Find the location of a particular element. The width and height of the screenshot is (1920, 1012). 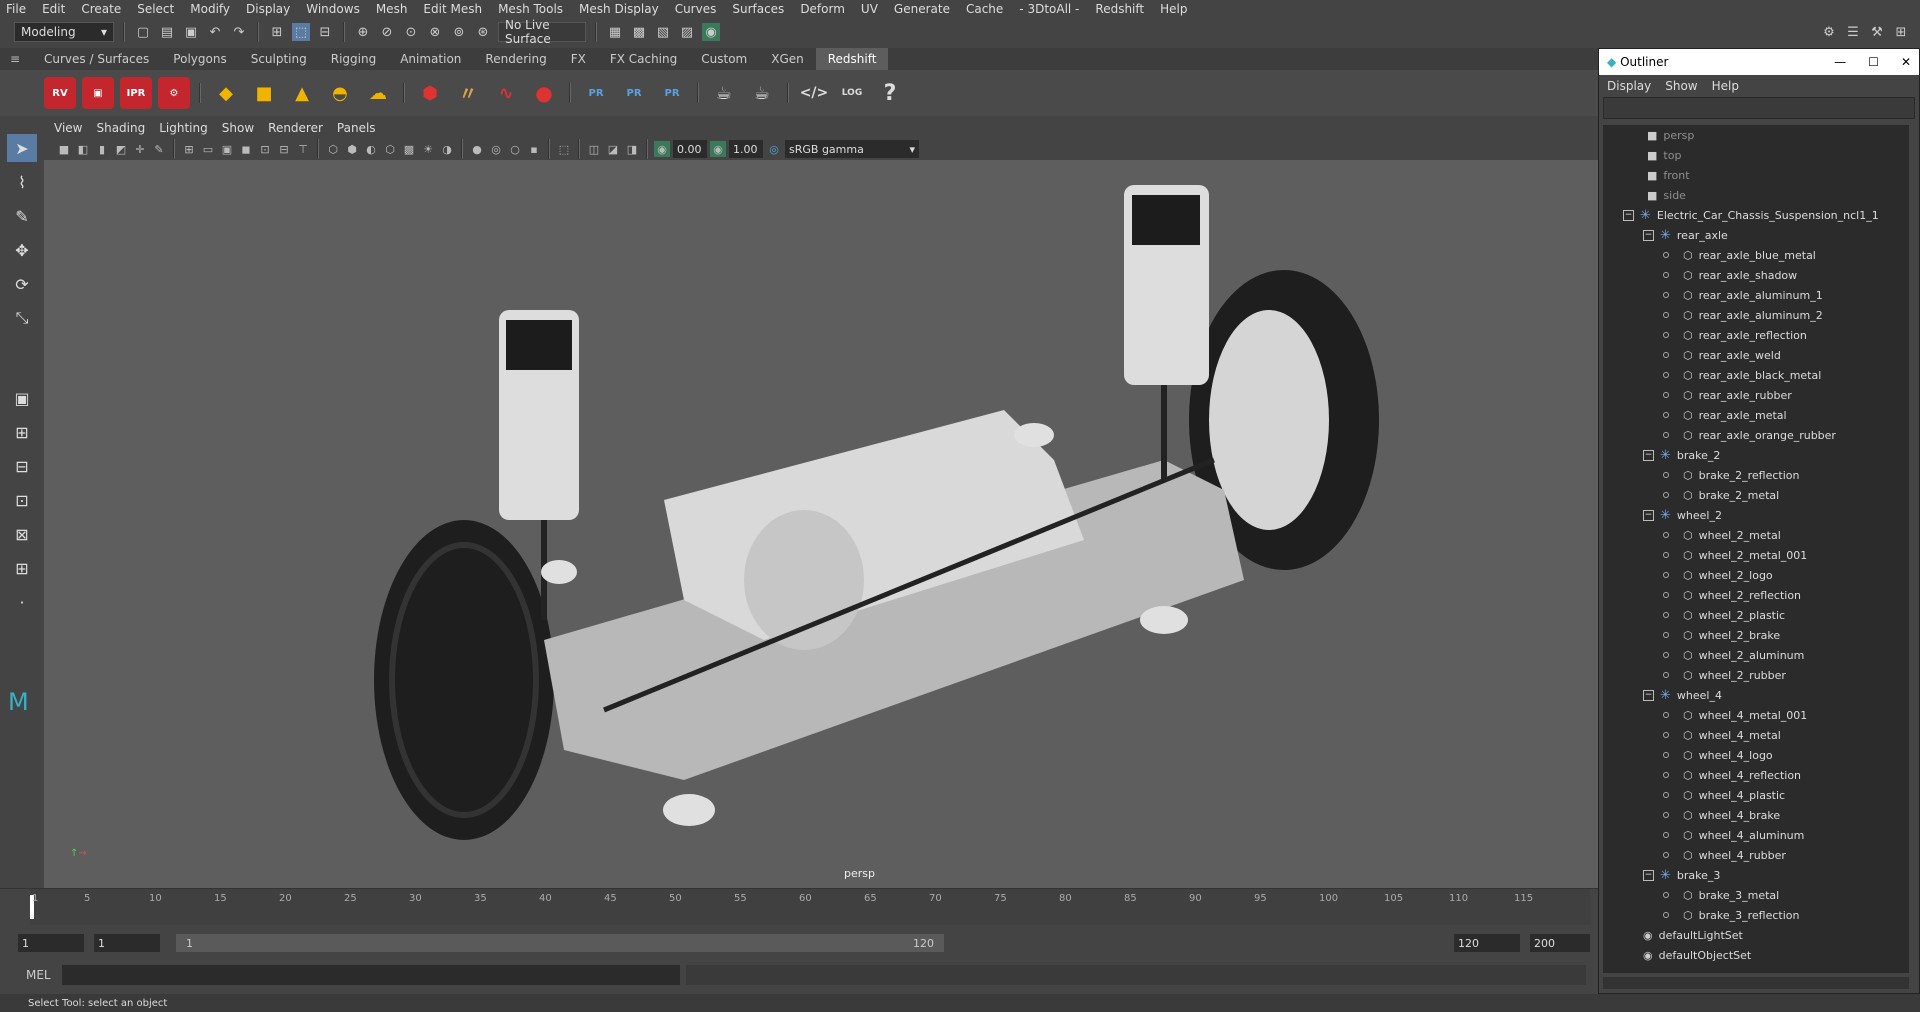

menu-item: Windows is located at coordinates (333, 9).